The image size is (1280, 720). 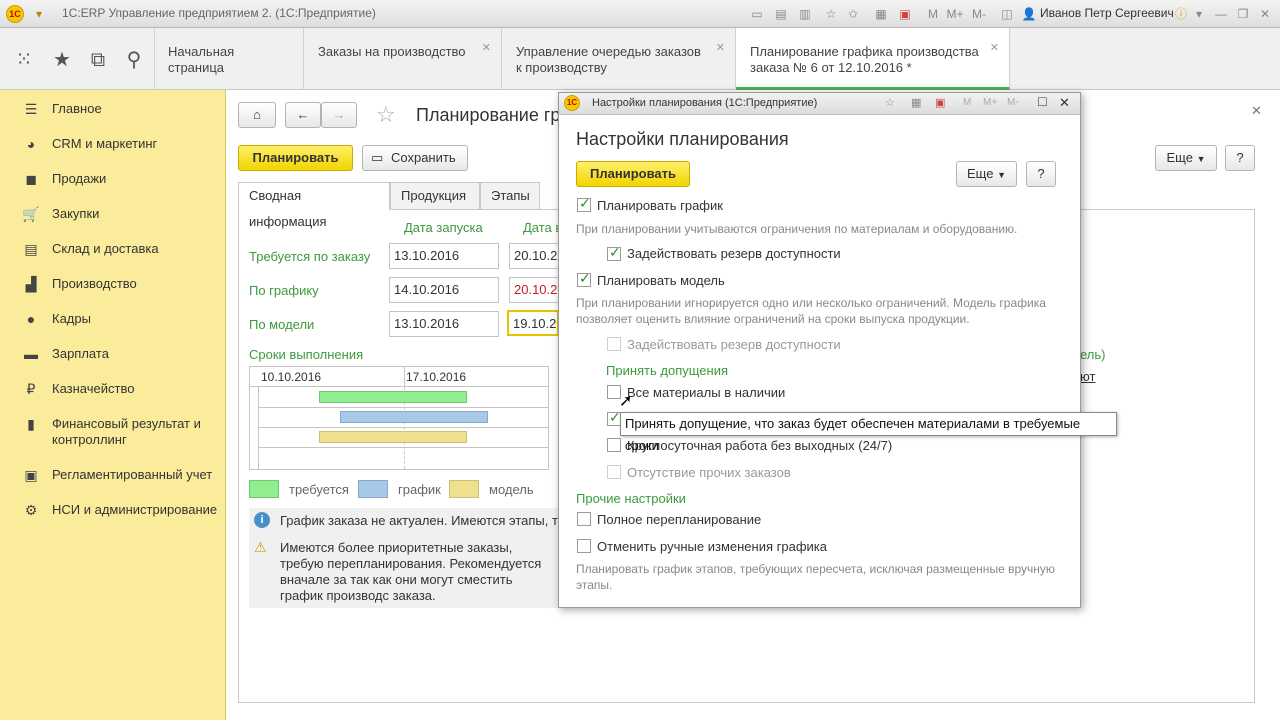 What do you see at coordinates (679, 519) in the screenshot?
I see `full-replan-label: Полное перепланирование` at bounding box center [679, 519].